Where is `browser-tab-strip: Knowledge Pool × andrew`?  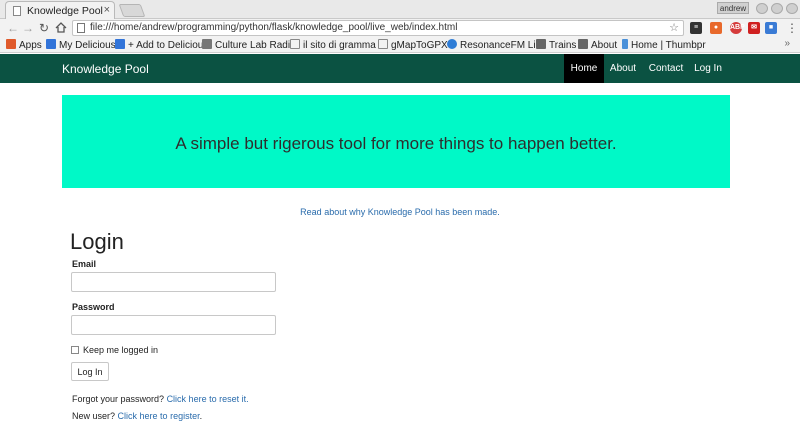 browser-tab-strip: Knowledge Pool × andrew is located at coordinates (400, 10).